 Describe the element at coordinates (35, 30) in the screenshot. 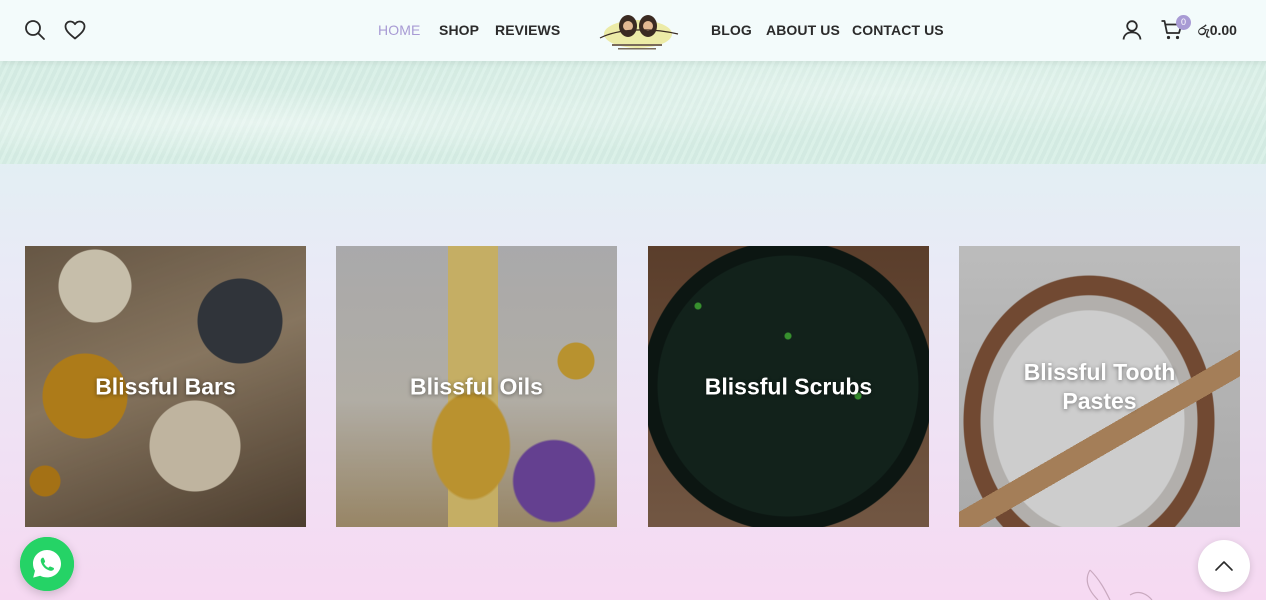

I see `search-icon` at that location.